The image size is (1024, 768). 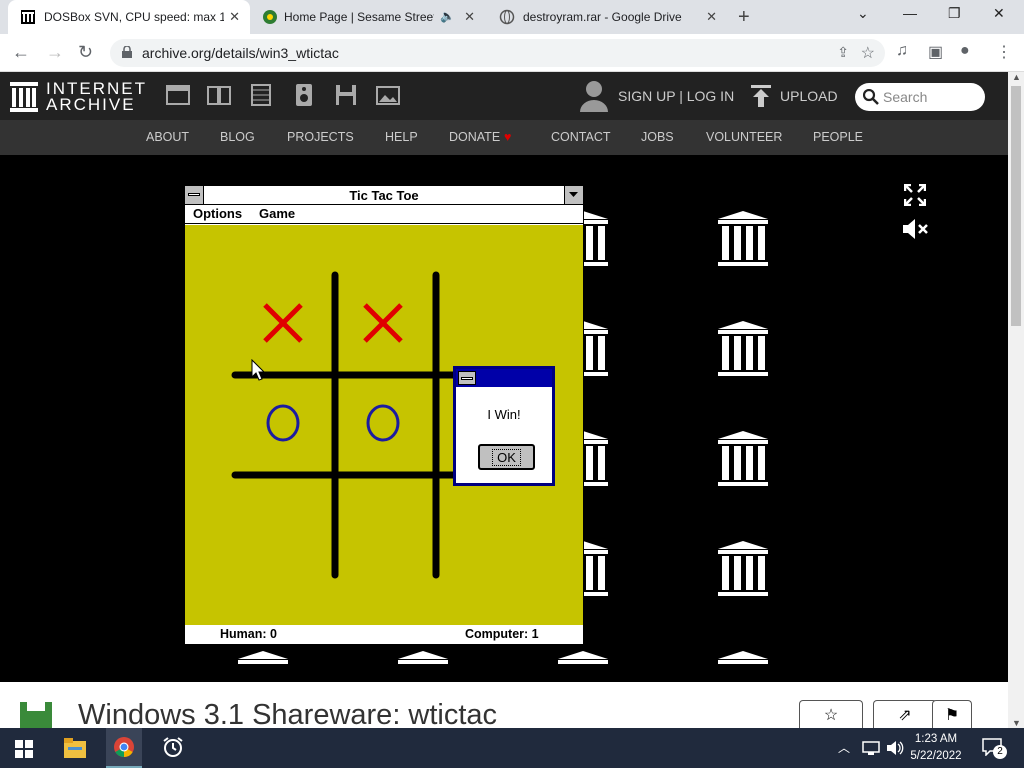 I want to click on archive-favicon-icon, so click(x=28, y=17).